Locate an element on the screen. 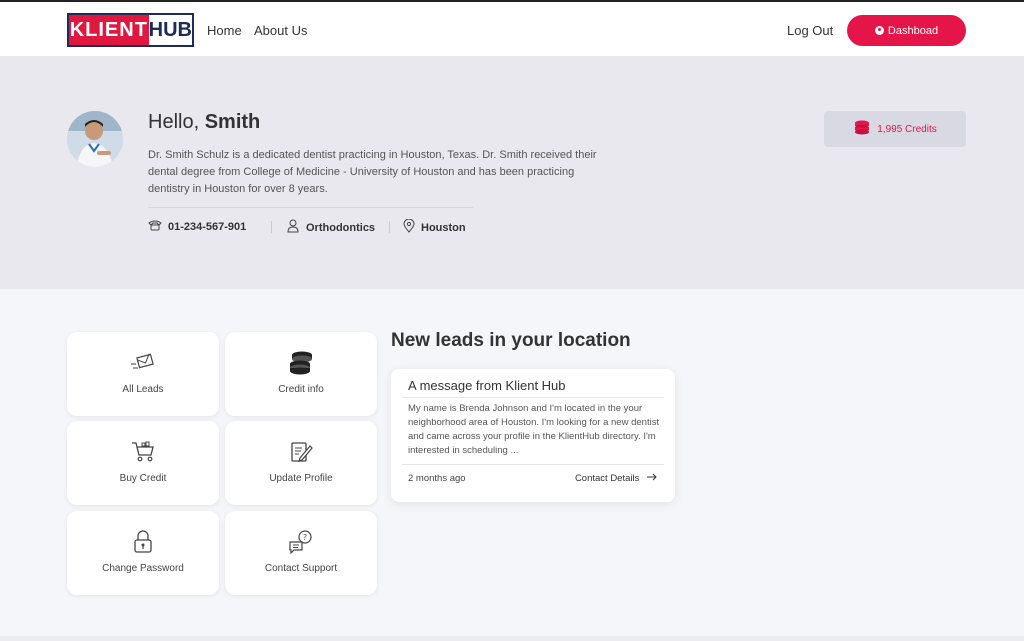 The width and height of the screenshot is (1024, 641). tile-change-password: Change Password is located at coordinates (143, 553).